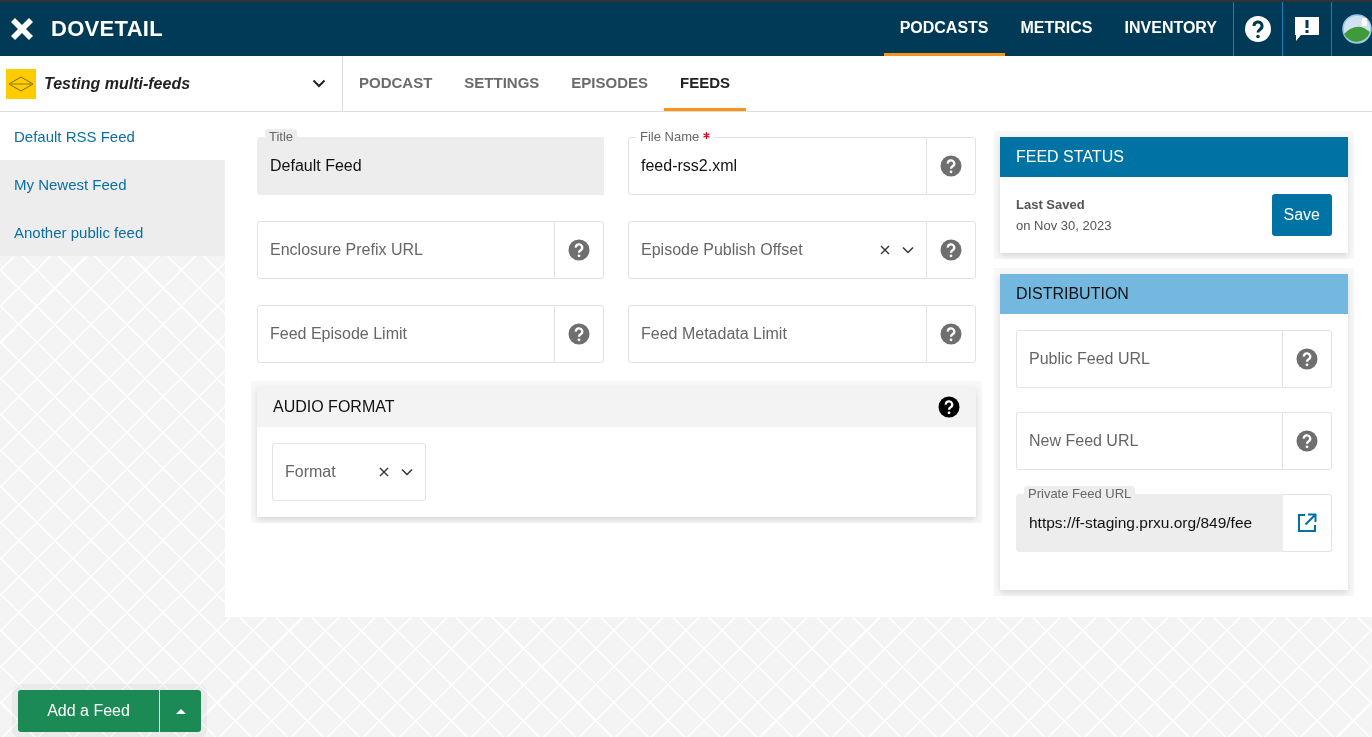 This screenshot has height=737, width=1372. Describe the element at coordinates (1072, 294) in the screenshot. I see `card-title: DISTRIBUTION` at that location.